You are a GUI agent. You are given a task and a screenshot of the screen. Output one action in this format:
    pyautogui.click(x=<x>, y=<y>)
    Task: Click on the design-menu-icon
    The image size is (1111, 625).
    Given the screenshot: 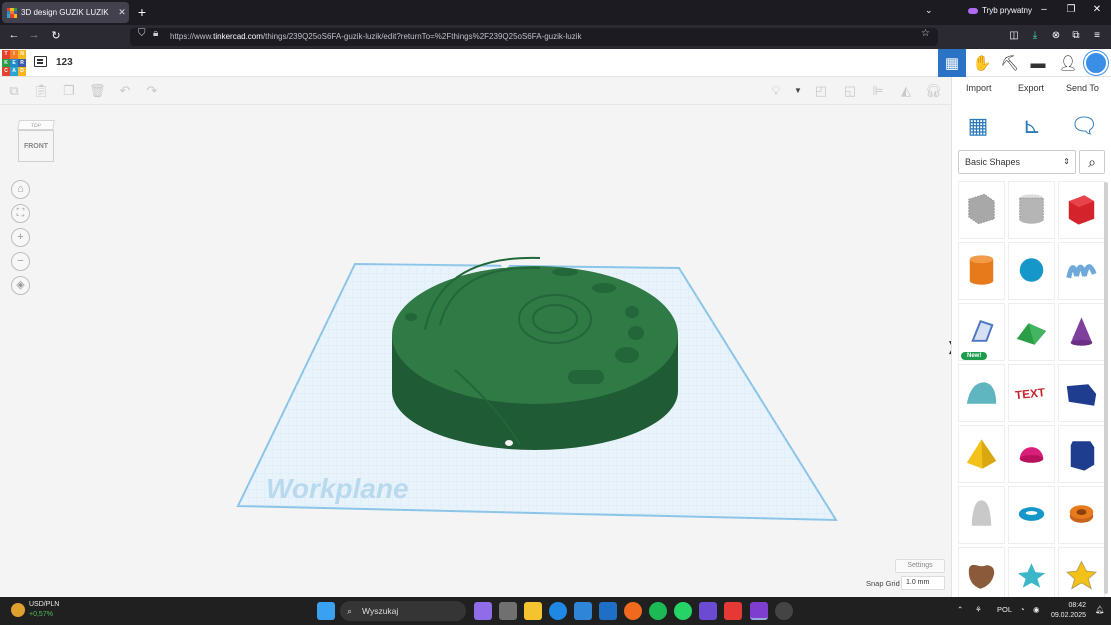 What is the action you would take?
    pyautogui.click(x=40, y=61)
    